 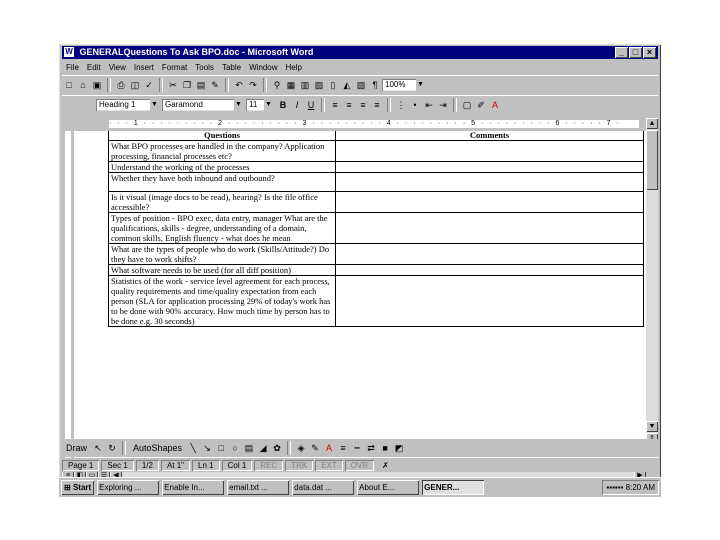 I want to click on decrease-indent-icon: ⇤, so click(x=429, y=105).